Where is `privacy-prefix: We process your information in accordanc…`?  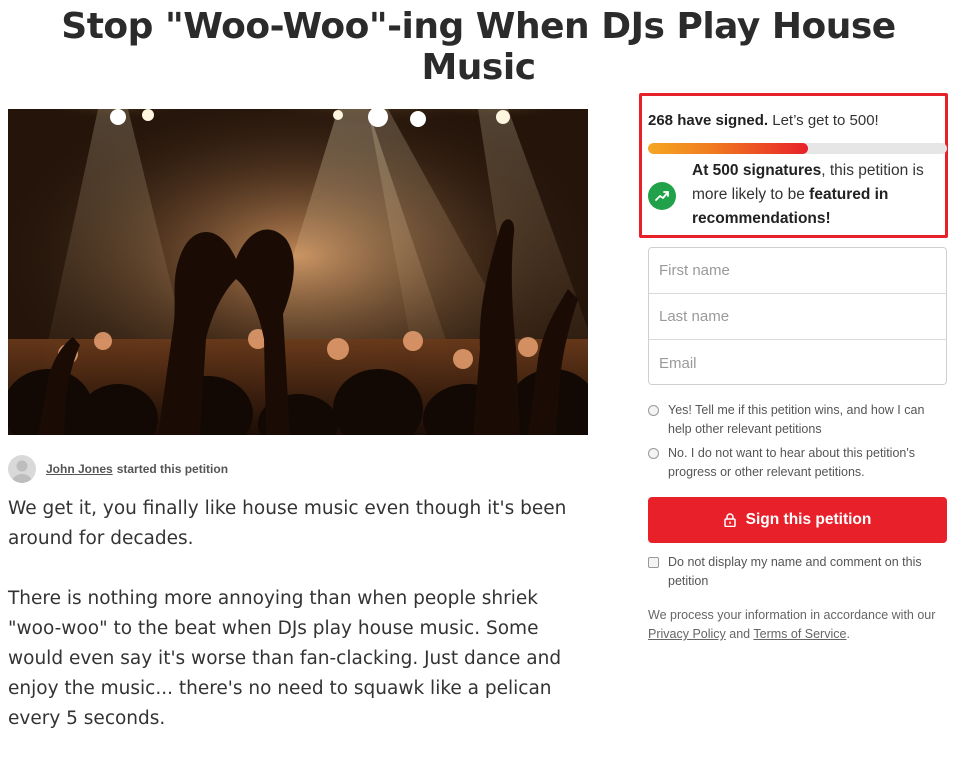
privacy-prefix: We process your information in accordanc… is located at coordinates (792, 615).